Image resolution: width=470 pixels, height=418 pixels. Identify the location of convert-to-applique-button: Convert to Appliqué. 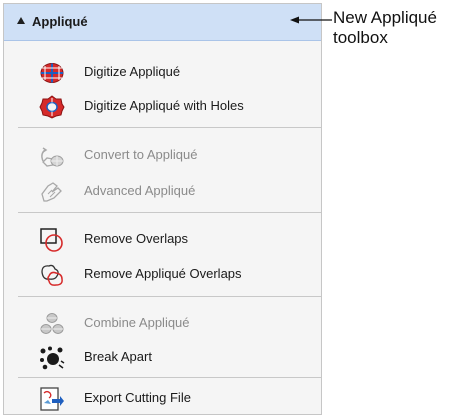
(162, 156).